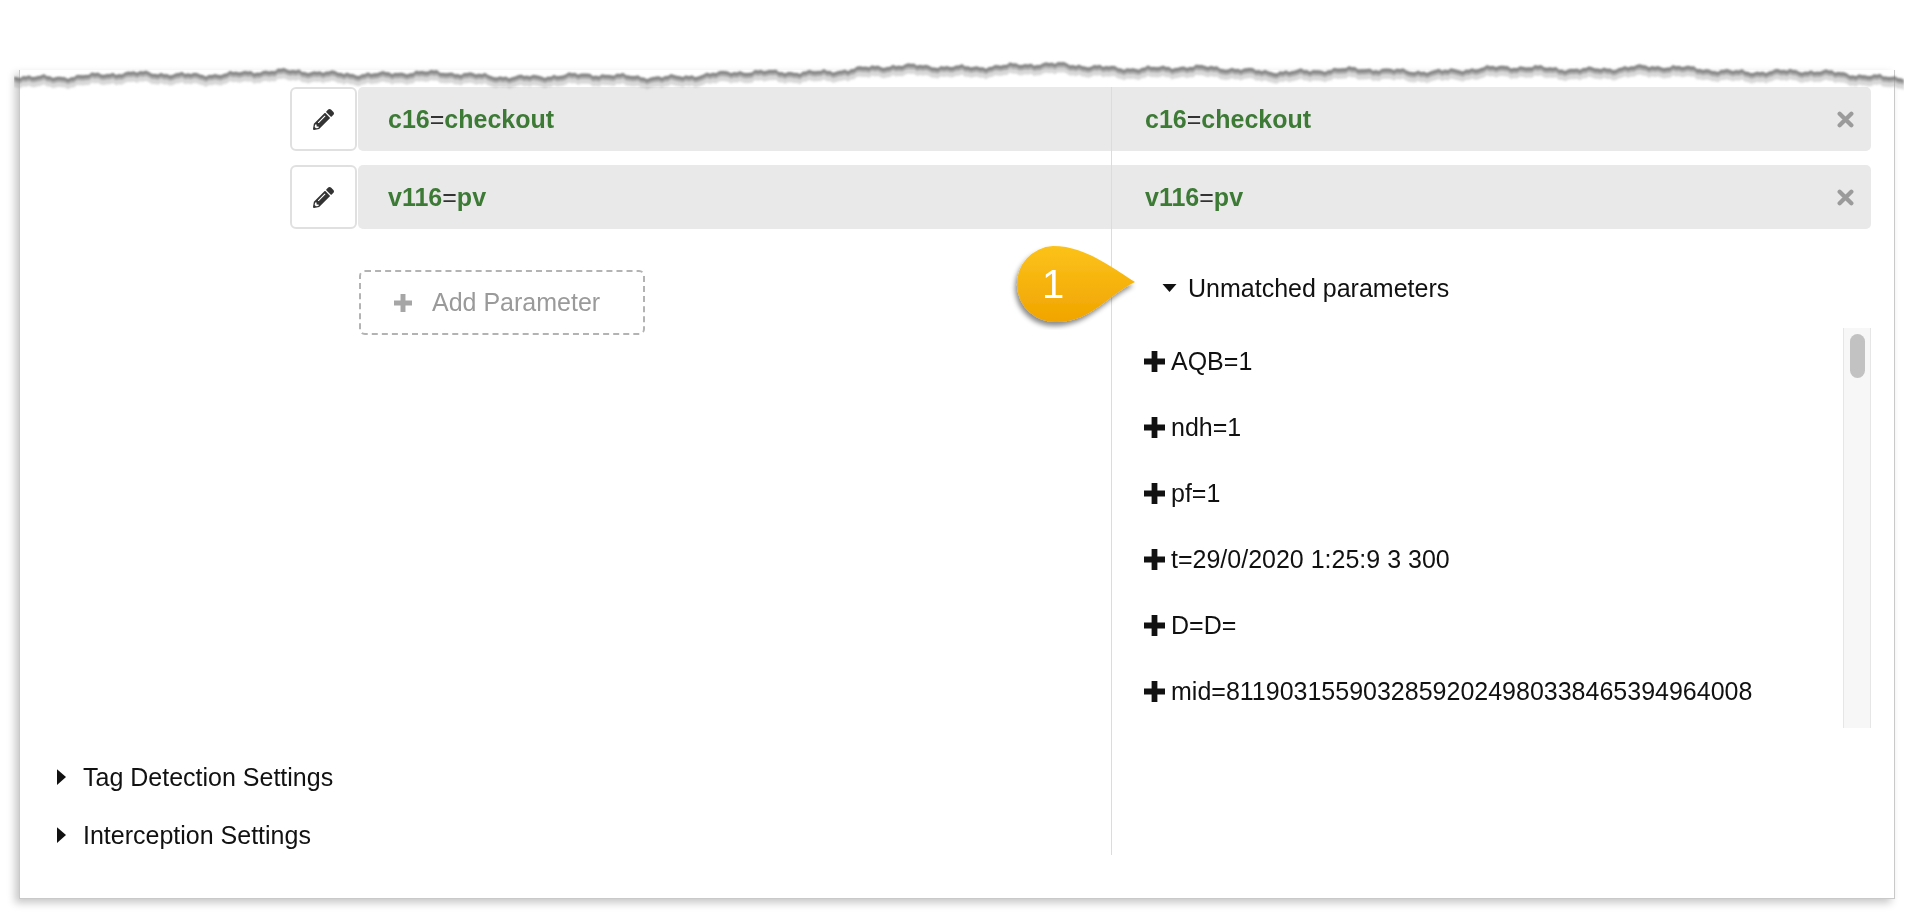  I want to click on section-toggle: Unmatched parameters, so click(1306, 288).